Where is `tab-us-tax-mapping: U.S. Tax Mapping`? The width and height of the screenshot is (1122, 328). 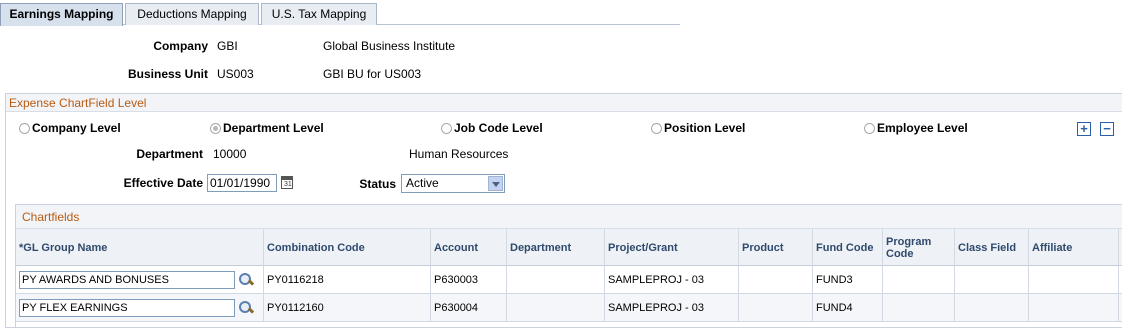
tab-us-tax-mapping: U.S. Tax Mapping is located at coordinates (319, 14).